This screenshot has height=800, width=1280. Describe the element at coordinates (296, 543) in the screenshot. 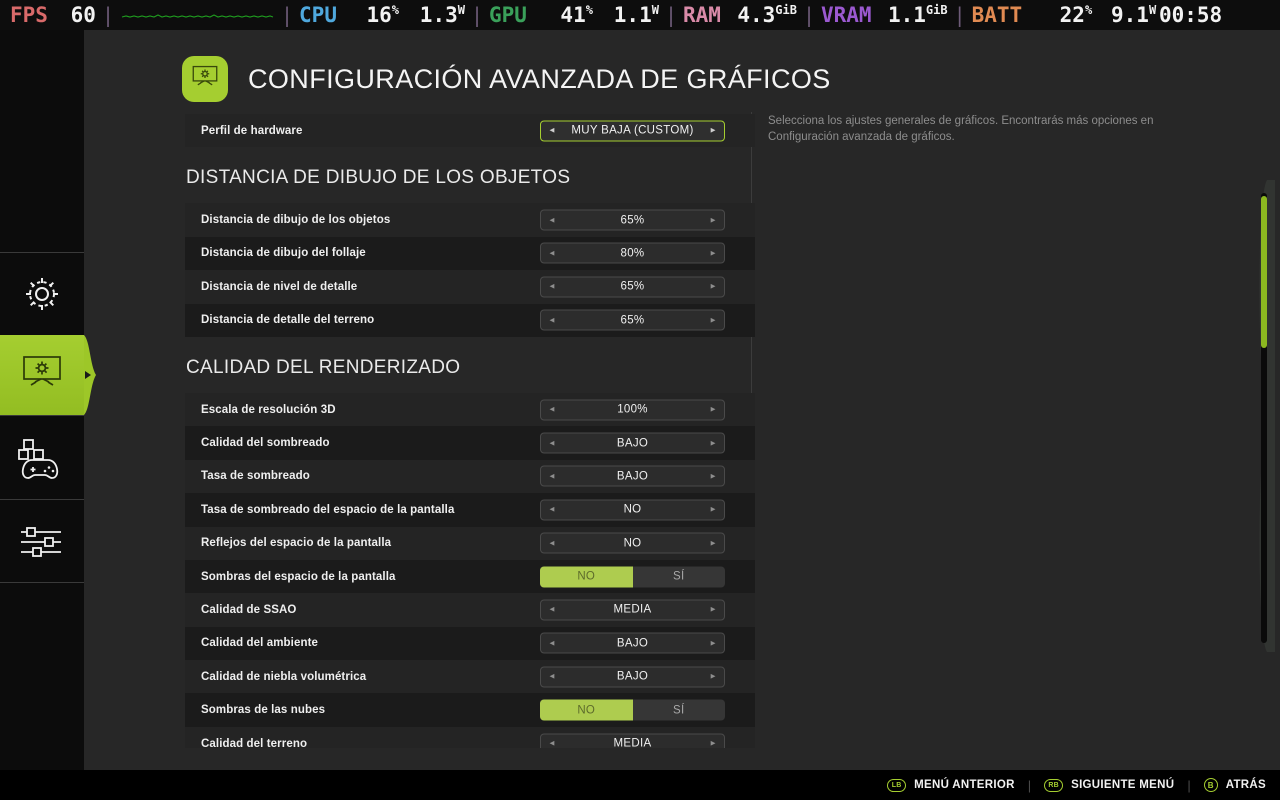

I see `setting-label: Reflejos del espacio de la pantalla` at that location.